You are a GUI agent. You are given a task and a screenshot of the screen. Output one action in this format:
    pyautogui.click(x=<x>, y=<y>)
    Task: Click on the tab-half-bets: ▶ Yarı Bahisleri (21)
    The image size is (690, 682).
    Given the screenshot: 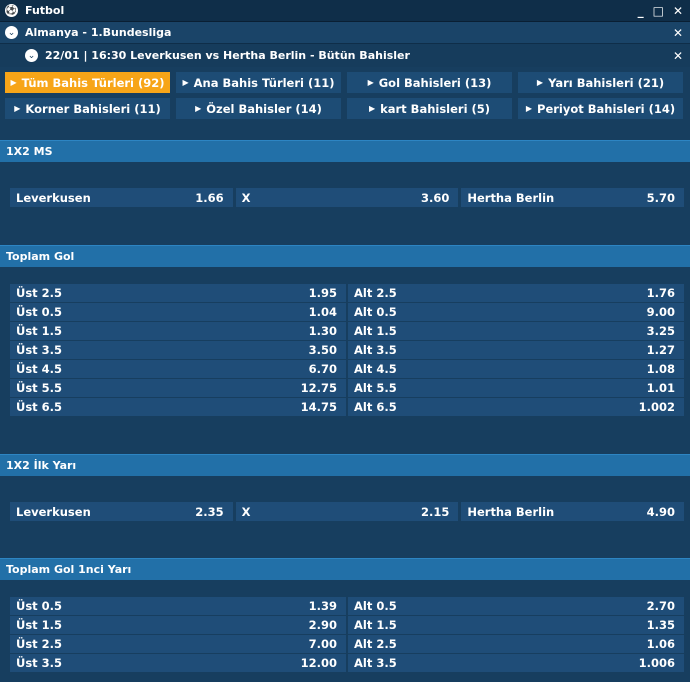 What is the action you would take?
    pyautogui.click(x=600, y=82)
    